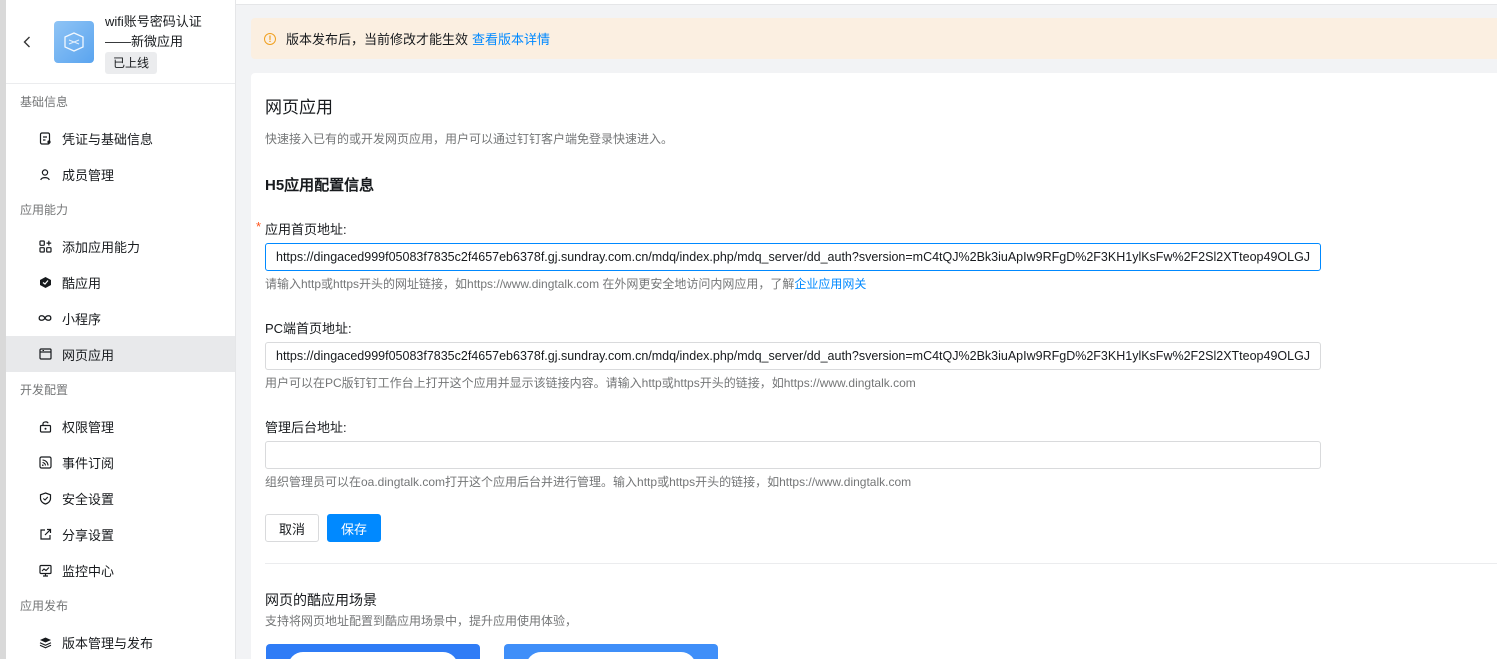 The height and width of the screenshot is (659, 1497). Describe the element at coordinates (321, 600) in the screenshot. I see `scene-title: 网页的酷应用场景` at that location.